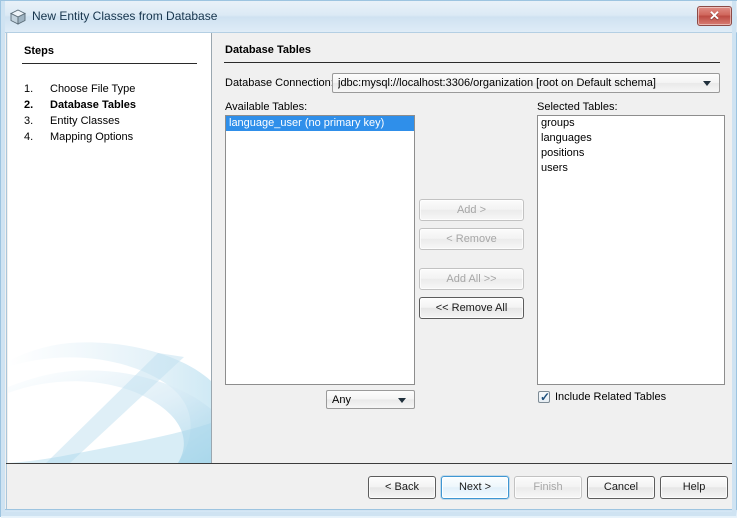  I want to click on help-button: Help, so click(694, 487).